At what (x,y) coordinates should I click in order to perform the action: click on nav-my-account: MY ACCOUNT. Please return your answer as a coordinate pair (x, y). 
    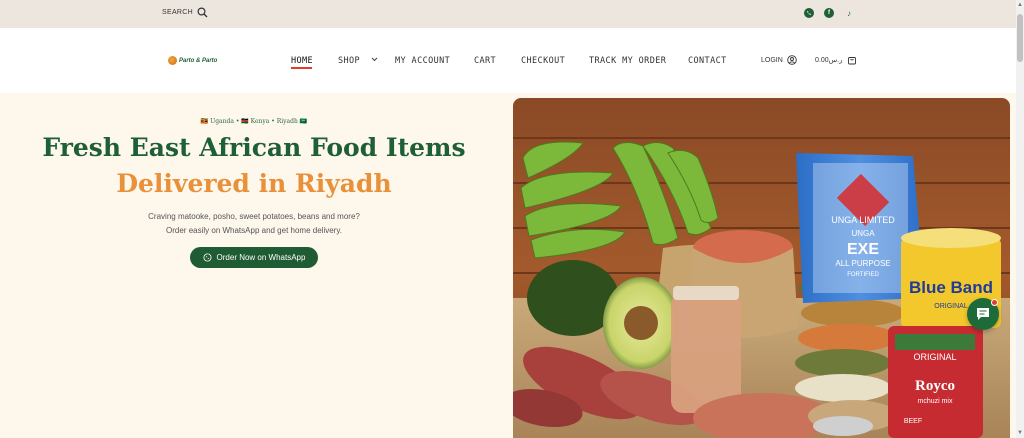
    Looking at the image, I should click on (422, 61).